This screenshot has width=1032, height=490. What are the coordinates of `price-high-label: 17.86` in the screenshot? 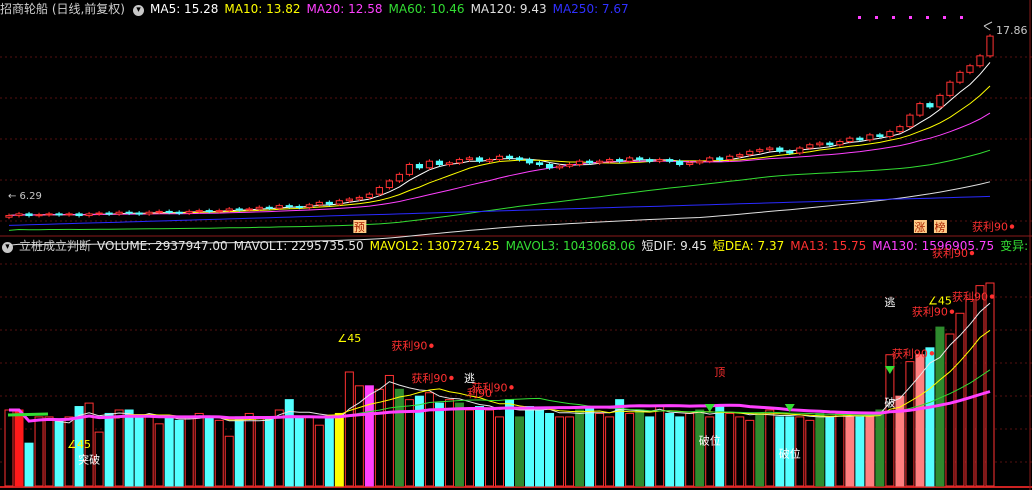 It's located at (1012, 30).